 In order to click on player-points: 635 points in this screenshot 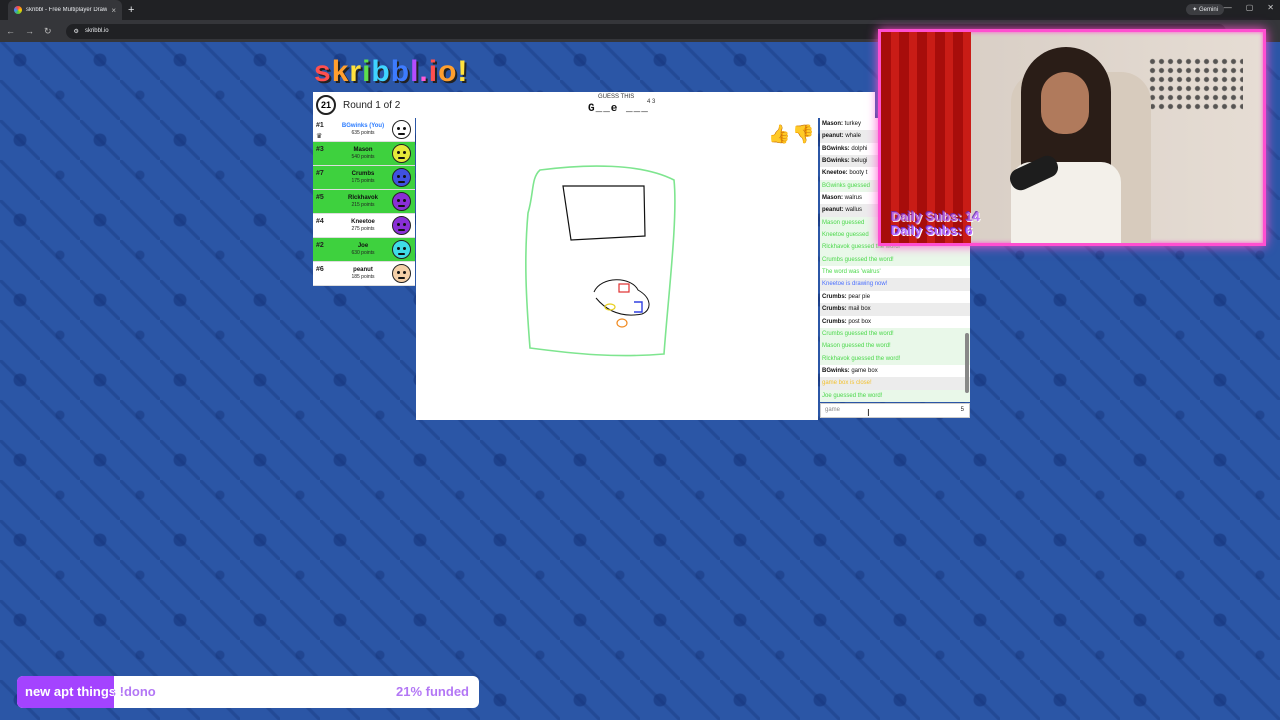, I will do `click(363, 133)`.